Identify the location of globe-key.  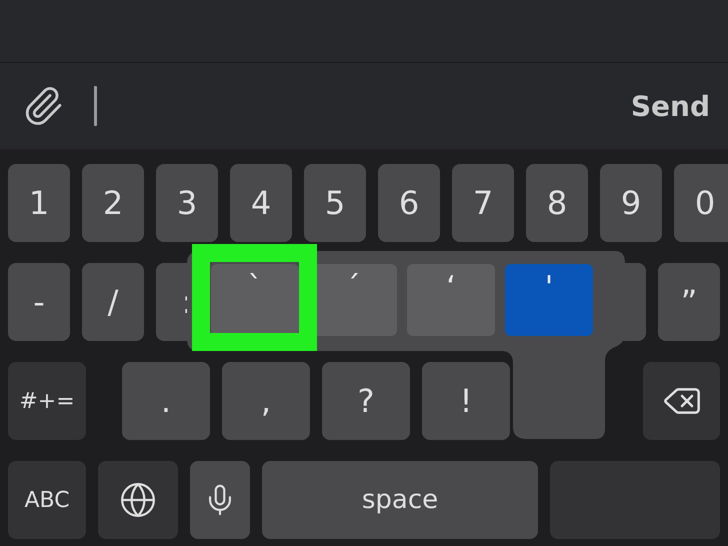
(138, 500).